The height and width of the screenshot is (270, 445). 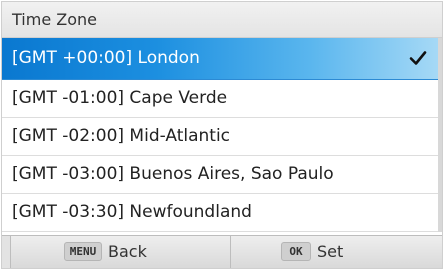 I want to click on scrollbar, so click(x=440, y=135).